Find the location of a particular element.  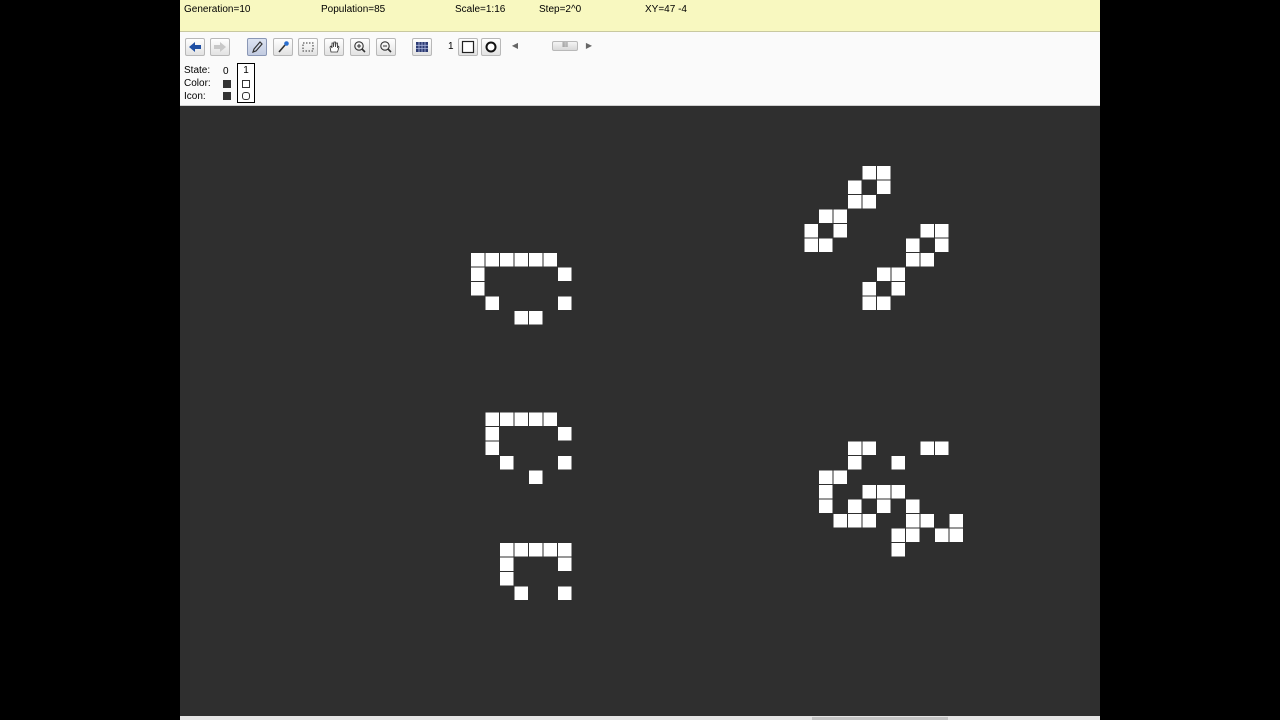

scroll-right-arrow-icon: ▶ is located at coordinates (589, 46).